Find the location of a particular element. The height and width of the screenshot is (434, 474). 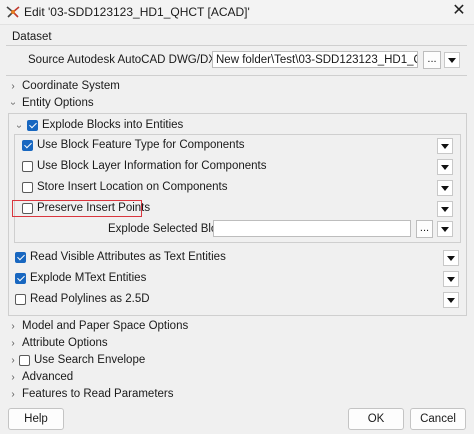

explode-mtext-dropdown is located at coordinates (451, 279).